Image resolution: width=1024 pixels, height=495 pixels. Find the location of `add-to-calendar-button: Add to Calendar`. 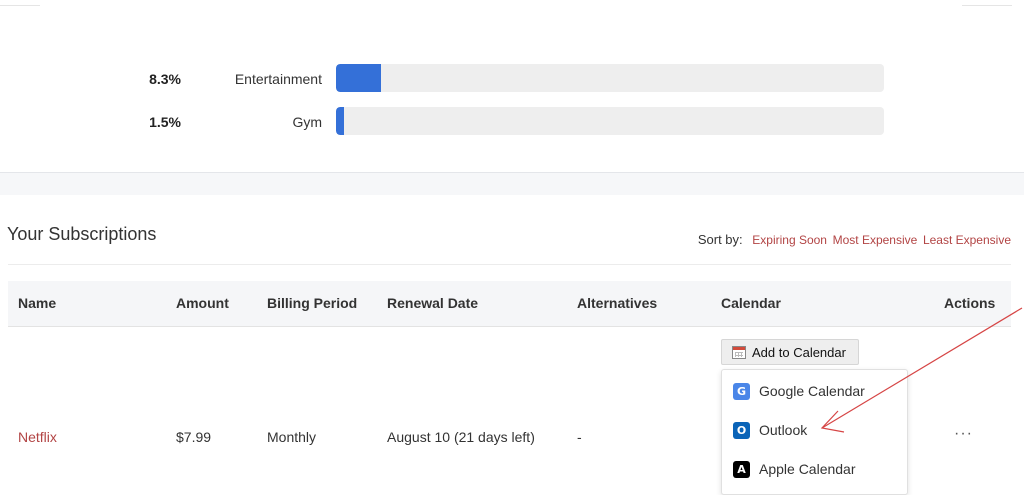

add-to-calendar-button: Add to Calendar is located at coordinates (790, 352).